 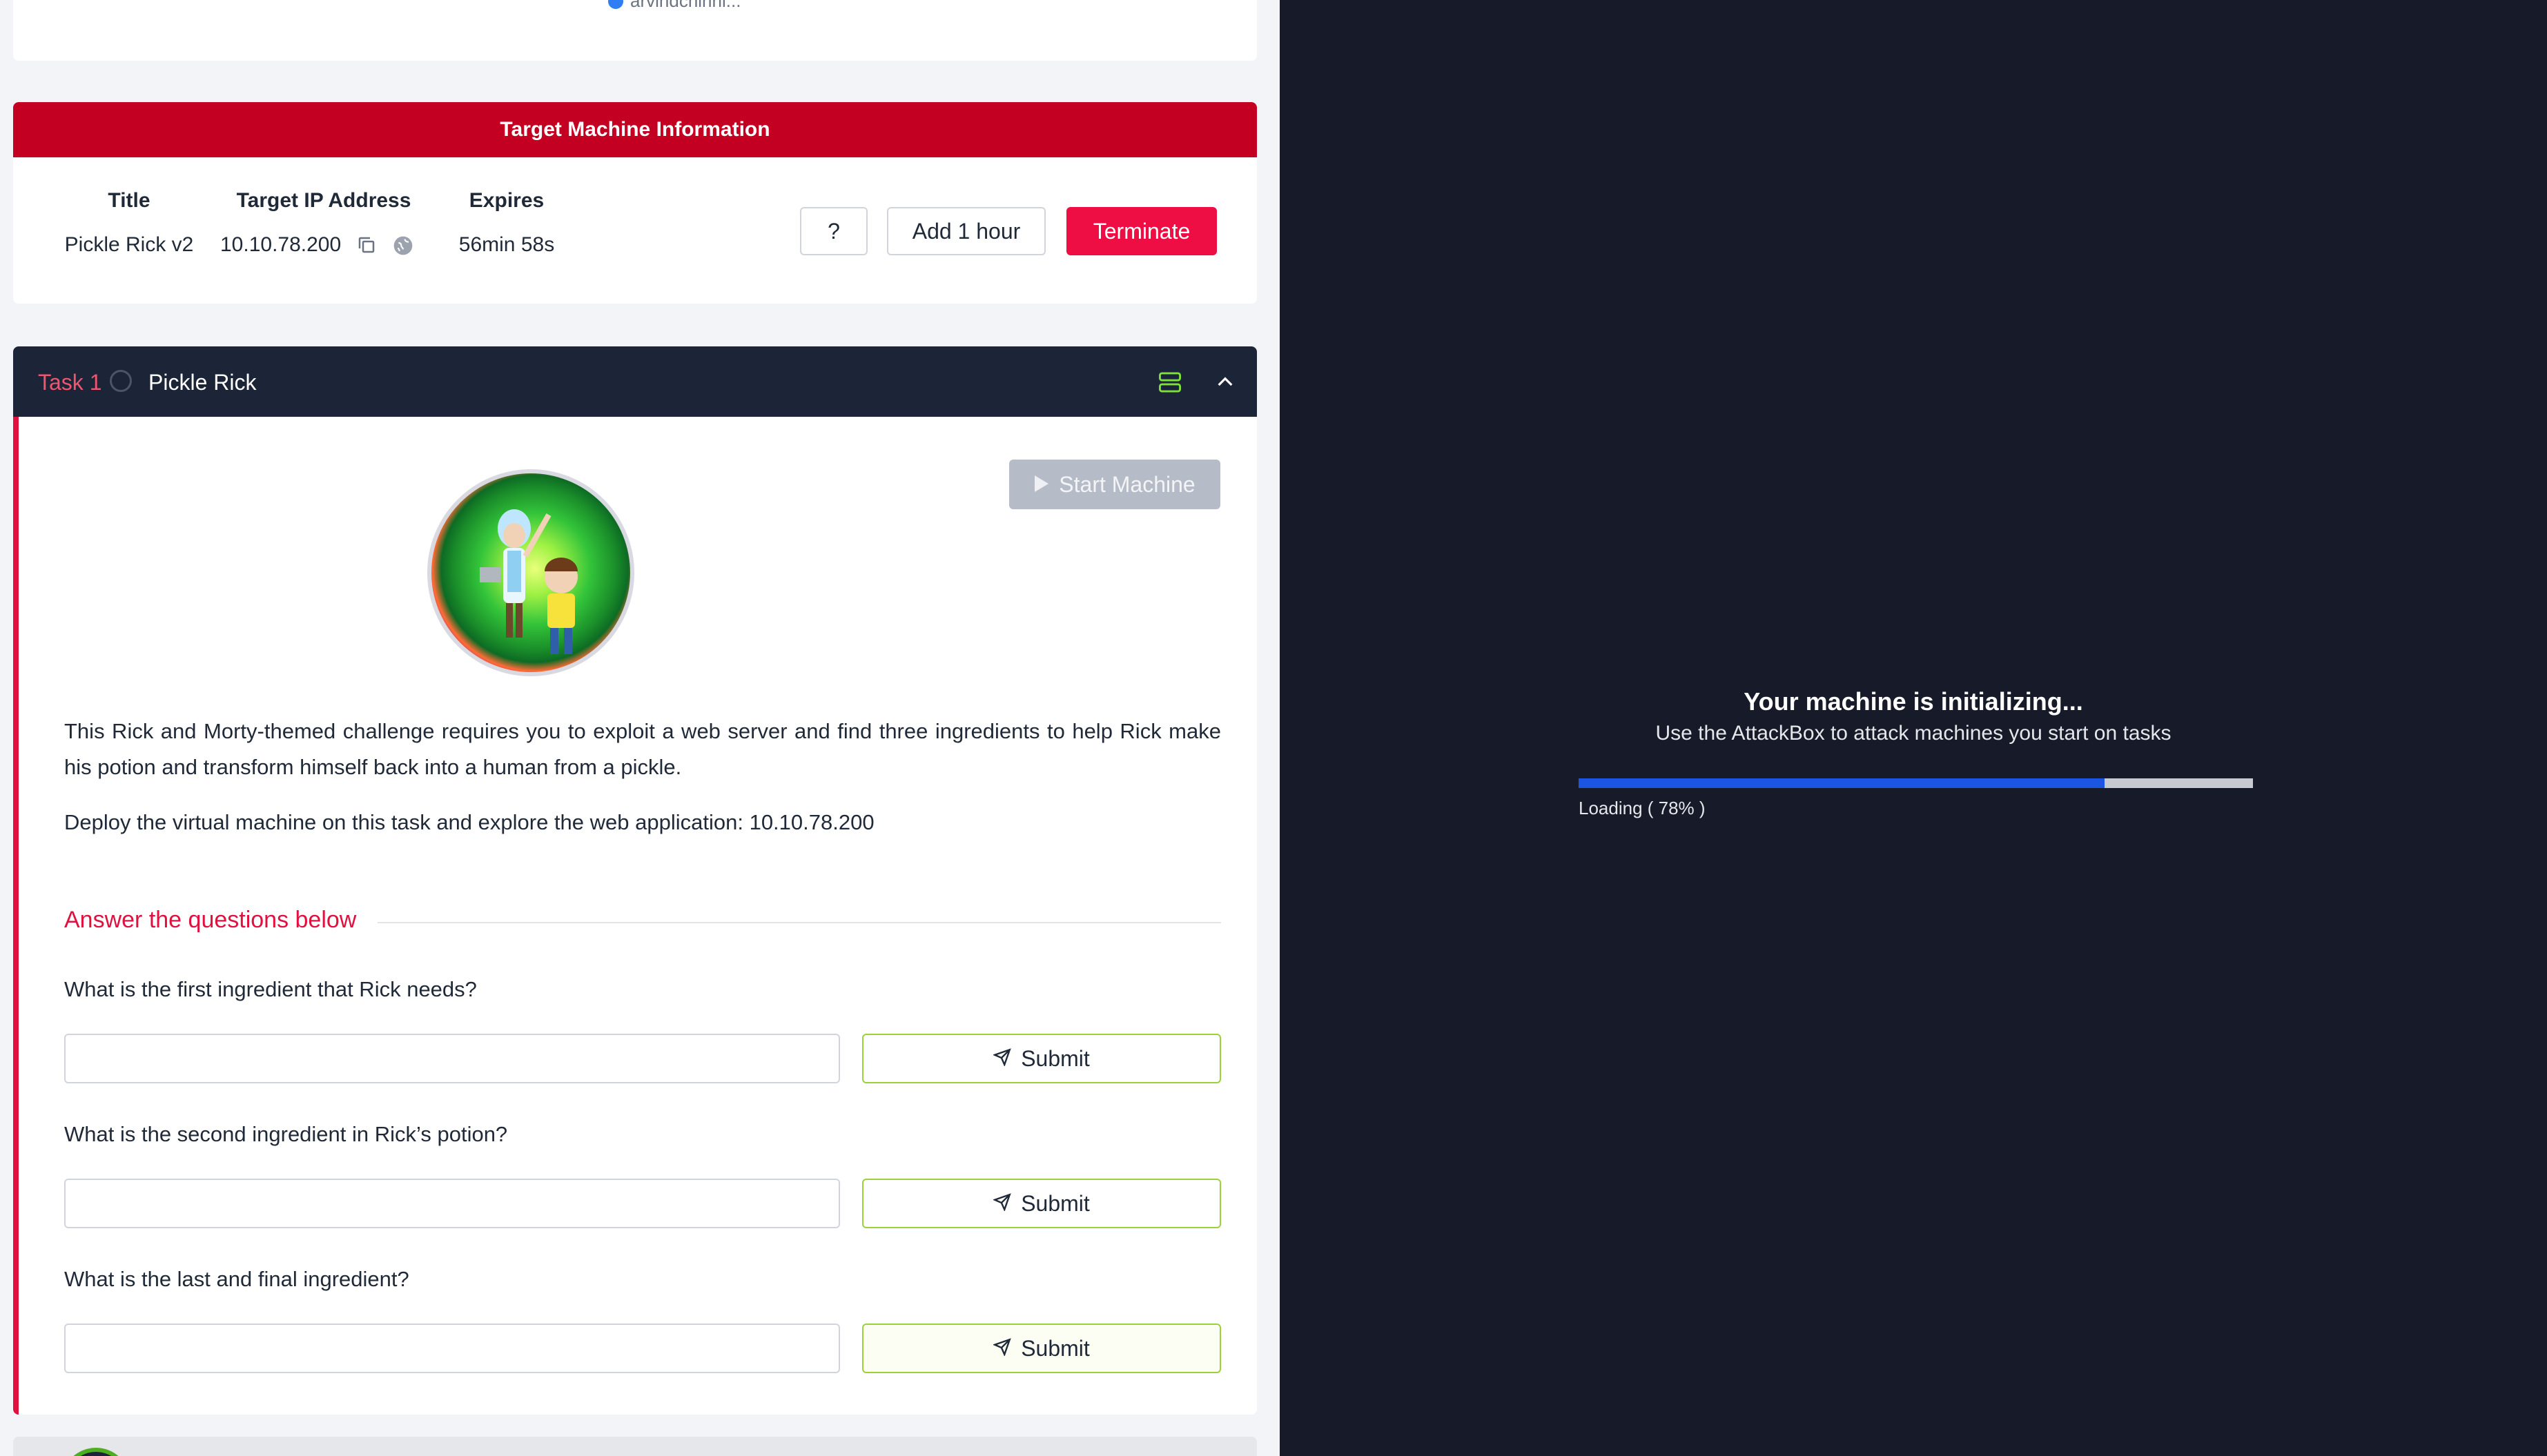 I want to click on answer-heading: Answer the questions below, so click(x=210, y=920).